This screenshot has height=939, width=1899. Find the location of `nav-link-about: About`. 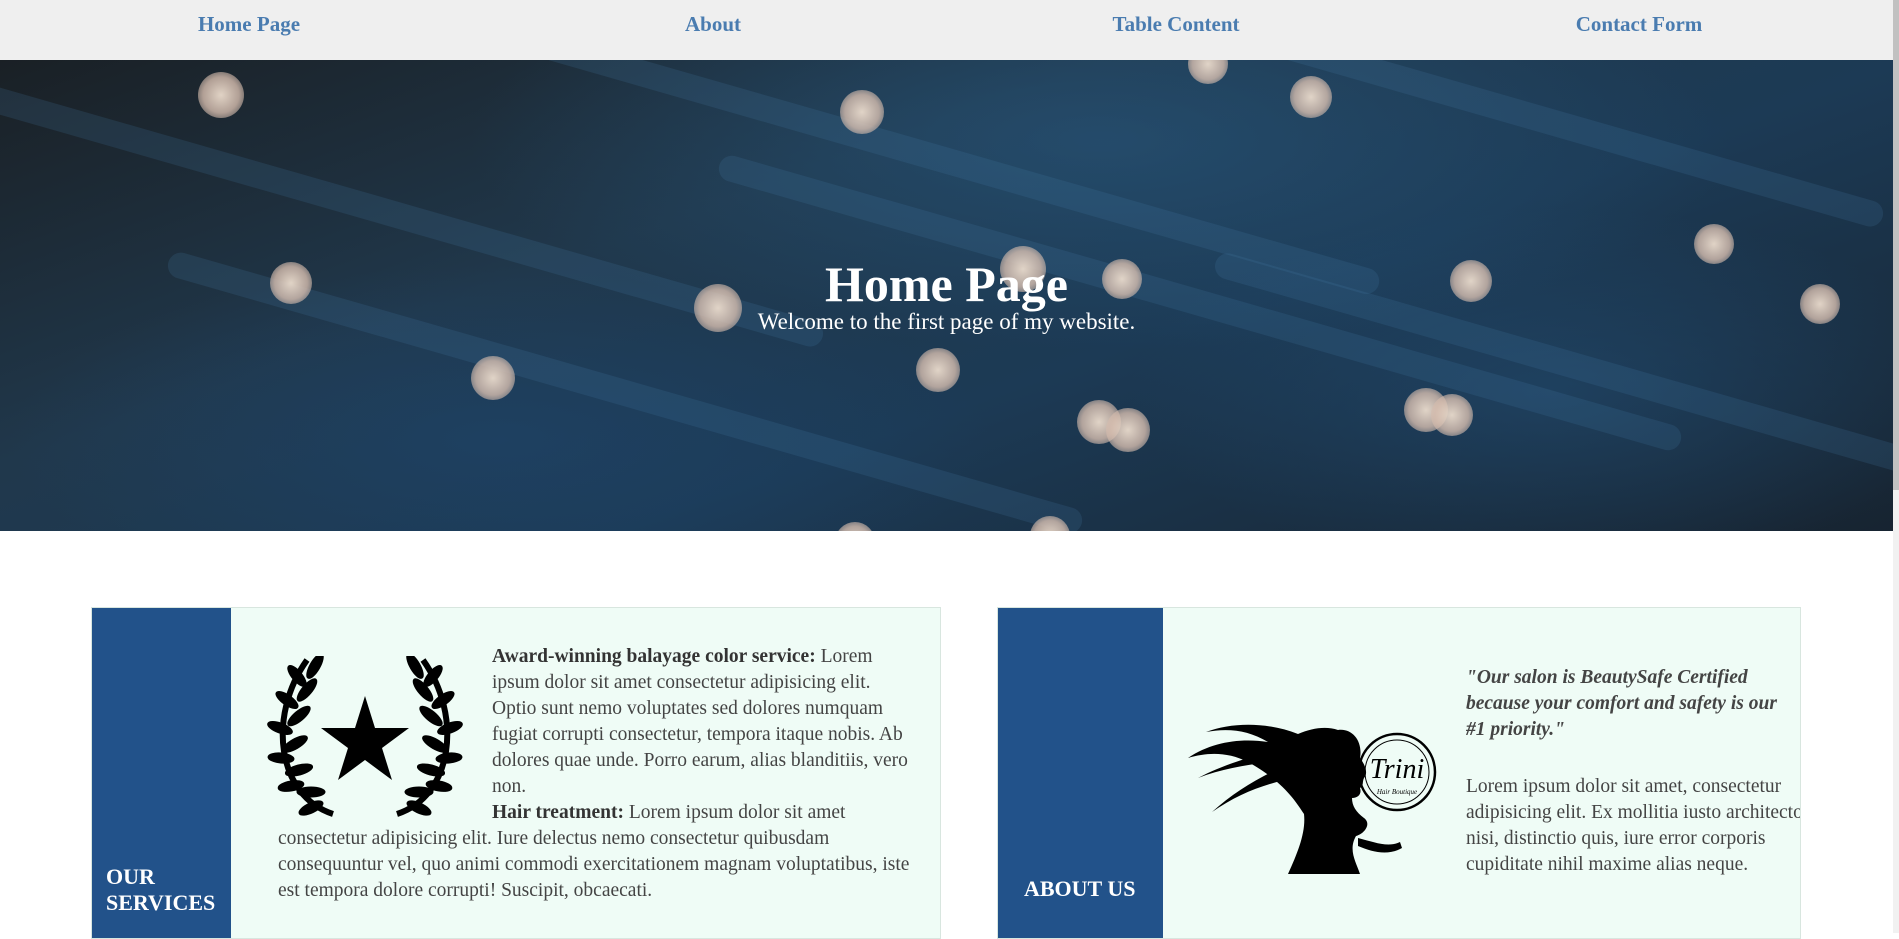

nav-link-about: About is located at coordinates (713, 24).